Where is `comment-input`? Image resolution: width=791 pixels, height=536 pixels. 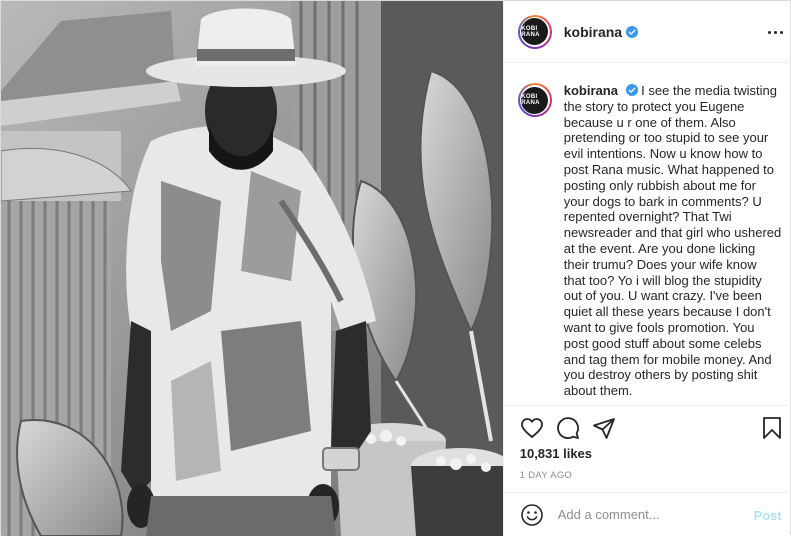 comment-input is located at coordinates (652, 514).